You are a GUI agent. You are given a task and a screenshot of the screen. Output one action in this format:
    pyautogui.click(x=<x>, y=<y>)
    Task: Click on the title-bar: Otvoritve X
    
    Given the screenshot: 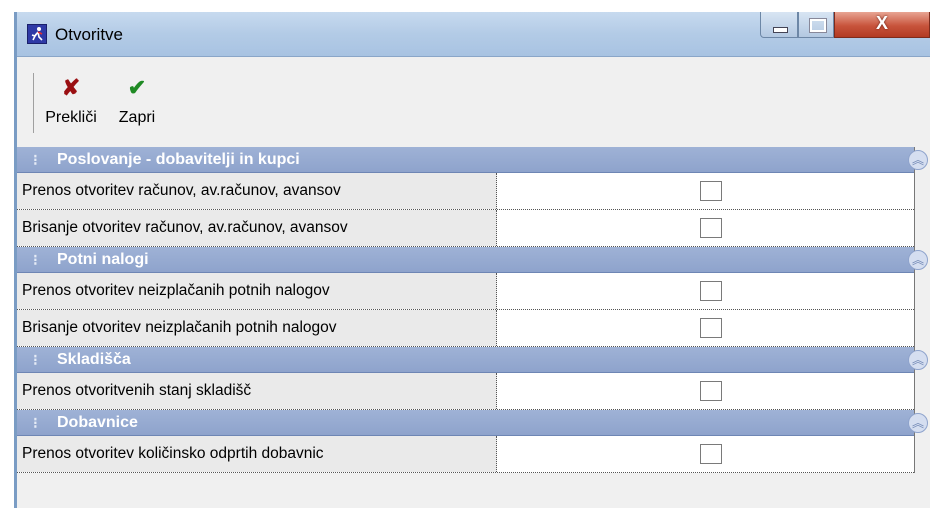 What is the action you would take?
    pyautogui.click(x=473, y=34)
    